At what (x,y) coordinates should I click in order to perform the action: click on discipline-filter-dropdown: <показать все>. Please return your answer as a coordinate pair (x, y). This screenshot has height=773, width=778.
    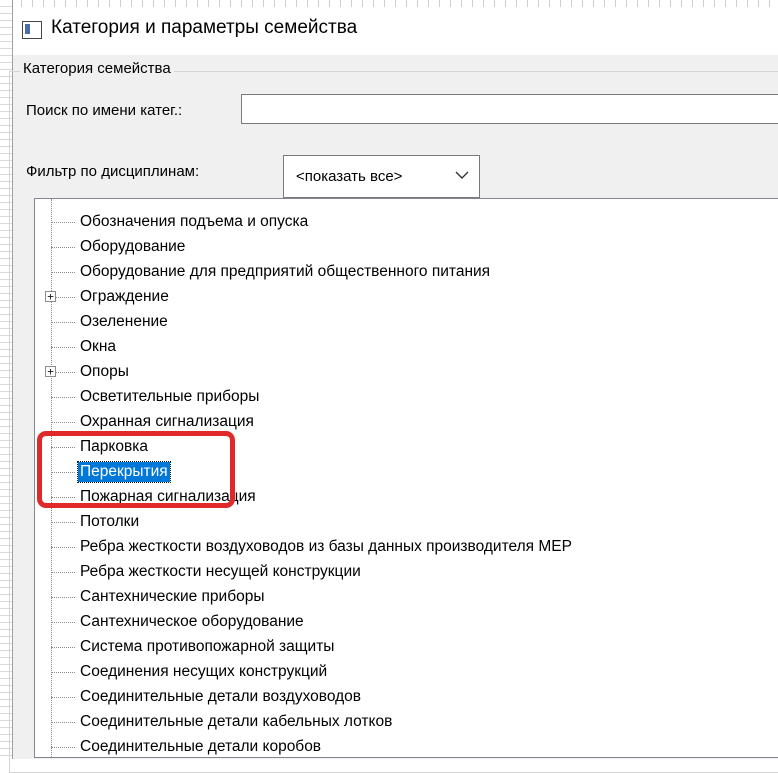
    Looking at the image, I should click on (381, 176).